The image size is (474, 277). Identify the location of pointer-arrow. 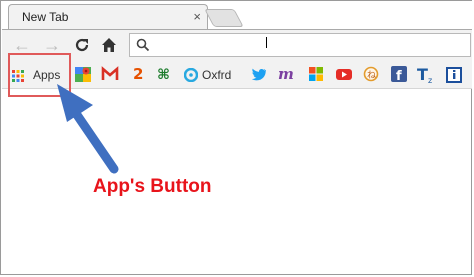
(88, 129).